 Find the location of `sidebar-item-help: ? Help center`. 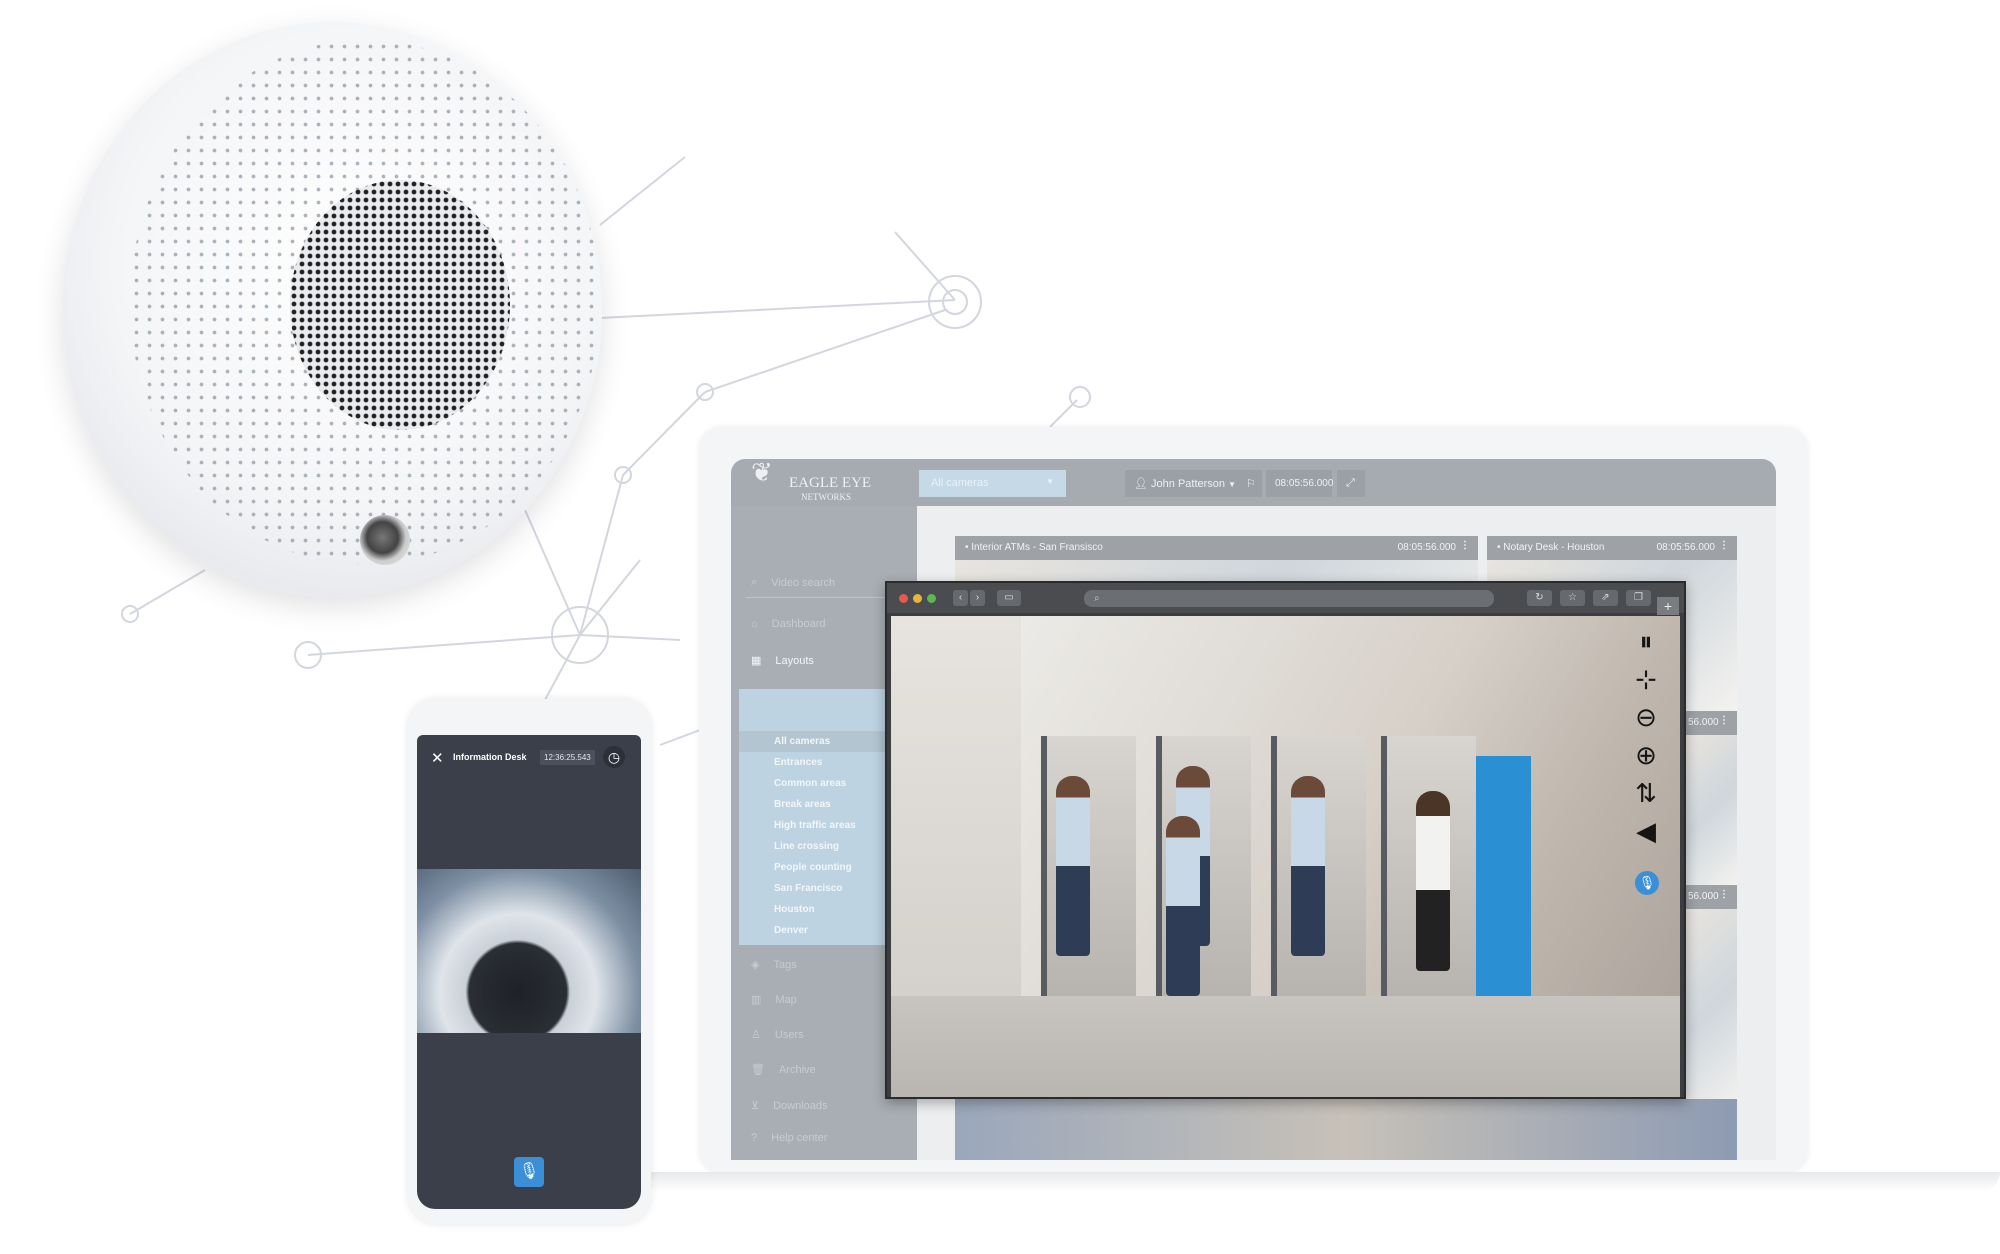

sidebar-item-help: ? Help center is located at coordinates (789, 1138).